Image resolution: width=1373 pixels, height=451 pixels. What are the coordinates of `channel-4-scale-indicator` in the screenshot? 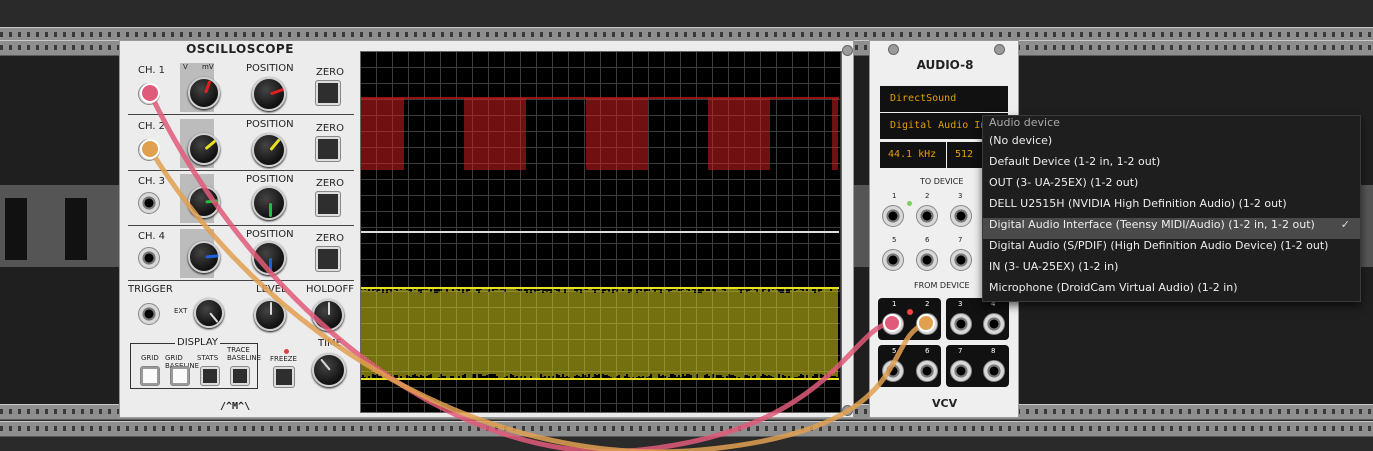 It's located at (212, 256).